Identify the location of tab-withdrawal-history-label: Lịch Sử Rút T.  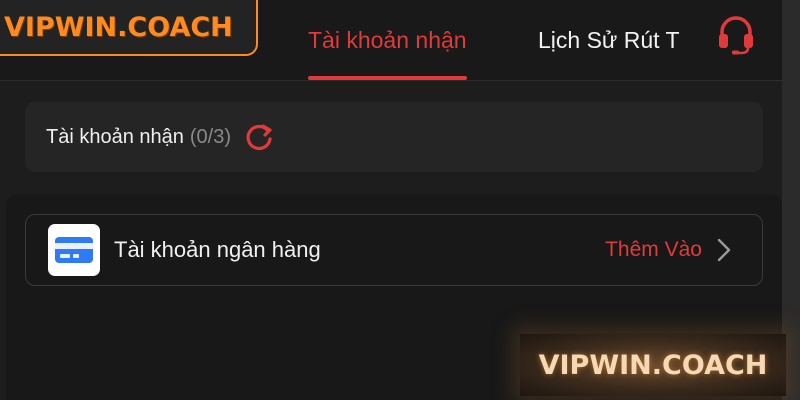
(609, 39).